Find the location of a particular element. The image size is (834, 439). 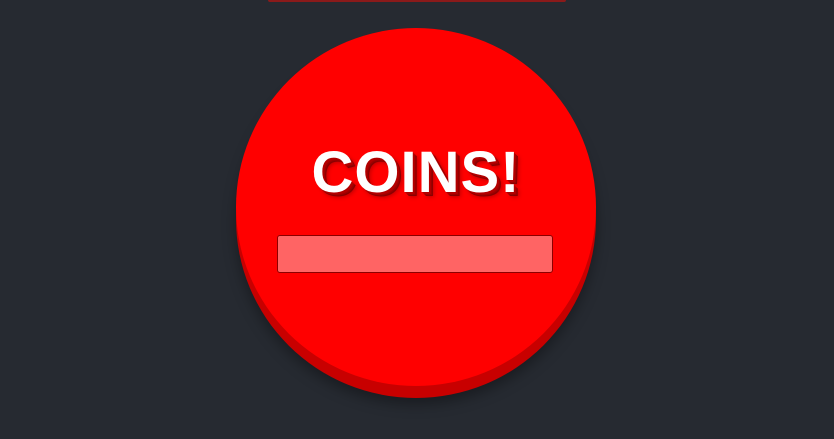

coin-amount-input is located at coordinates (415, 254).